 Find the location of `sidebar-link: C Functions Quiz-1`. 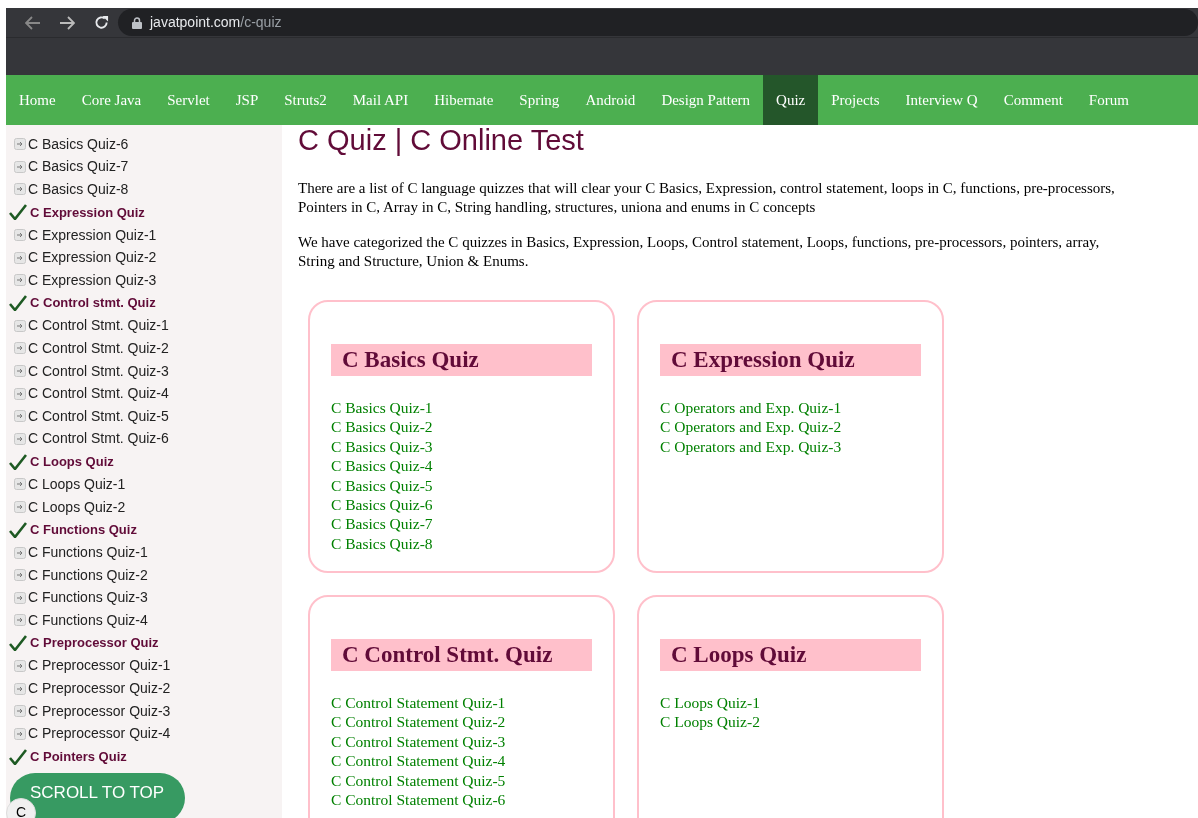

sidebar-link: C Functions Quiz-1 is located at coordinates (88, 553).